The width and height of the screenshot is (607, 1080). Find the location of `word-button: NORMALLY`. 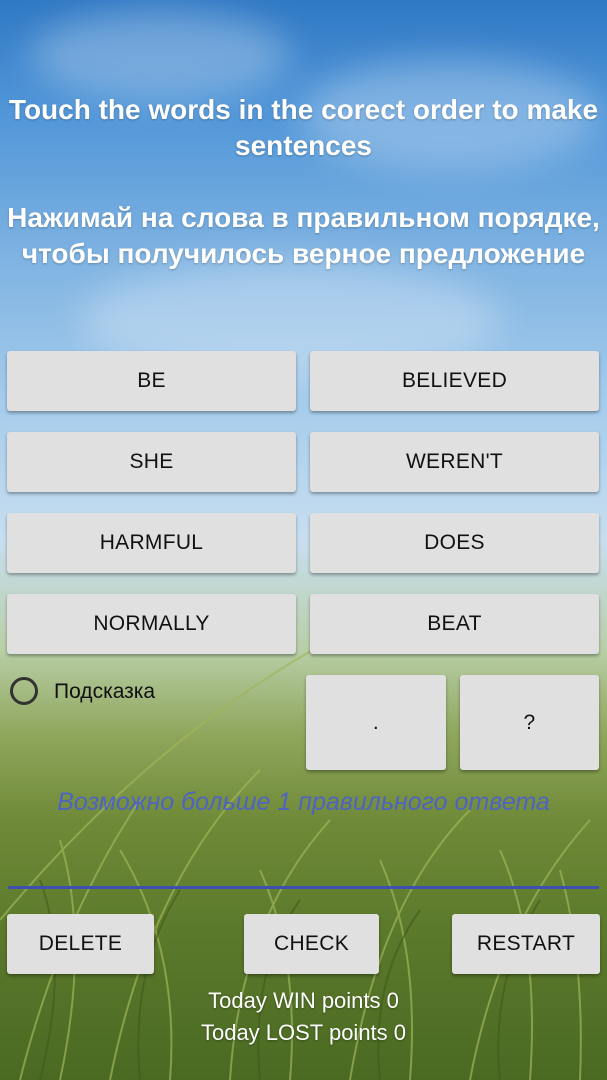

word-button: NORMALLY is located at coordinates (151, 624).